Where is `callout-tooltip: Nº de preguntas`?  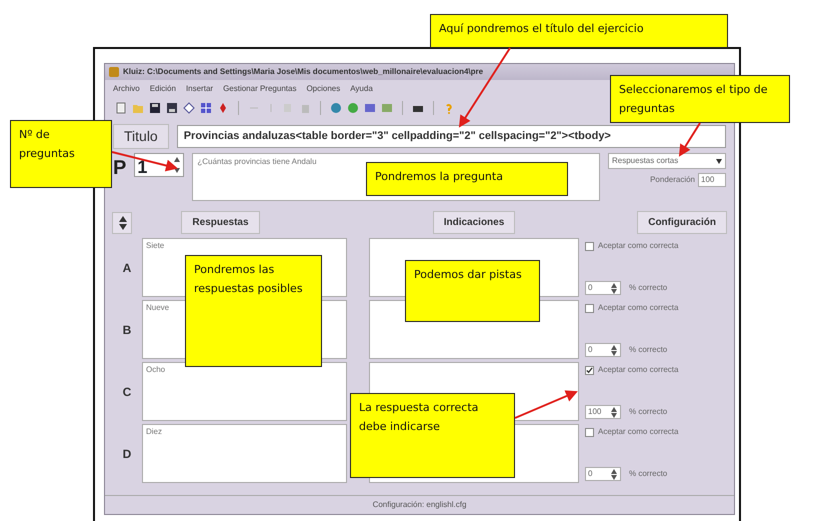
callout-tooltip: Nº de preguntas is located at coordinates (61, 154).